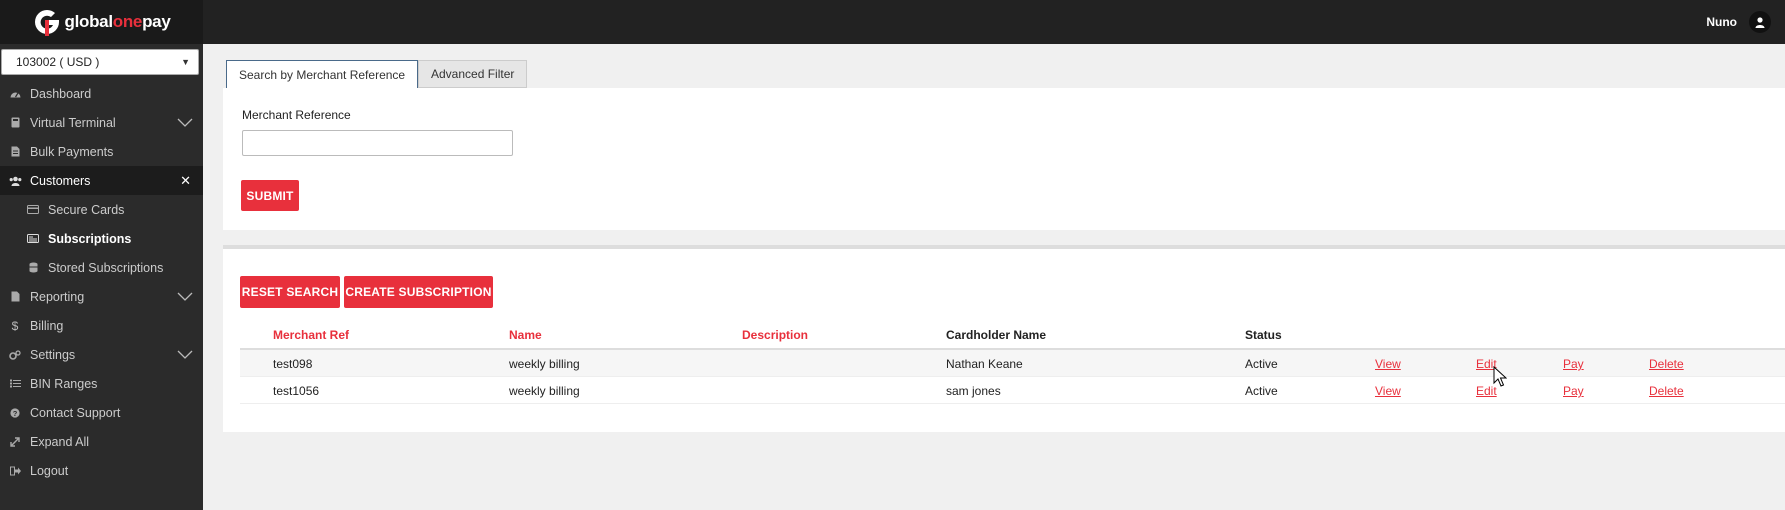 This screenshot has height=510, width=1785. What do you see at coordinates (1738, 22) in the screenshot?
I see `user-menu: Nuno` at bounding box center [1738, 22].